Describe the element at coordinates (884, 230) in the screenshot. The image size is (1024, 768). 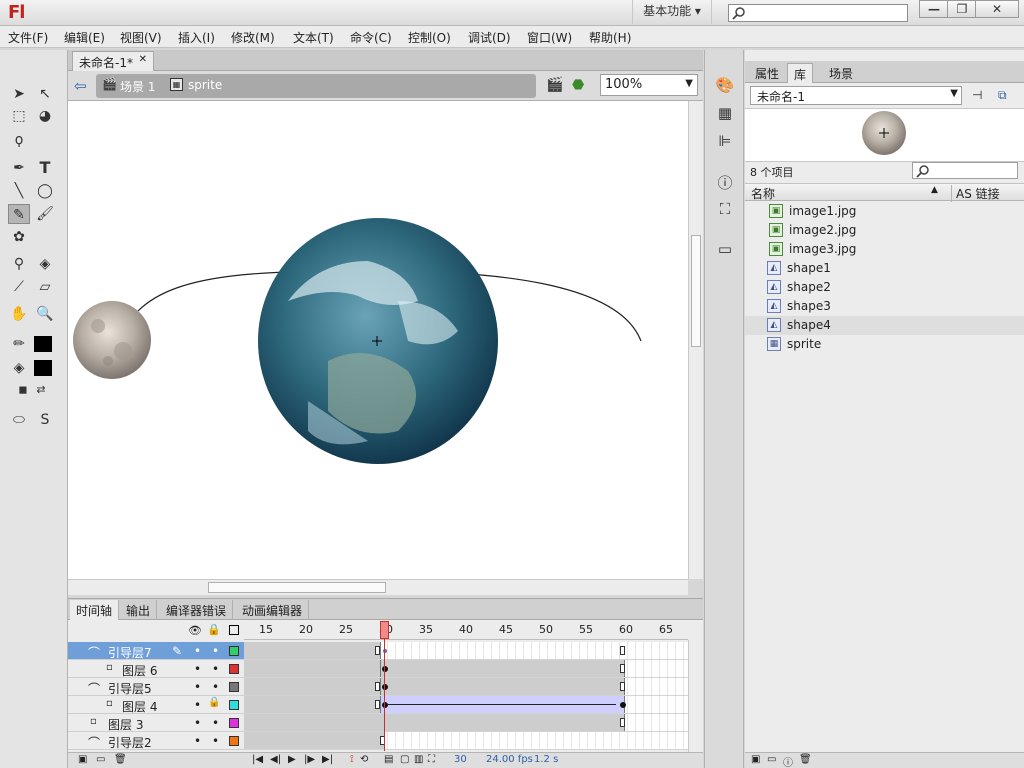
I see `library-item: ▣ image2.jpg` at that location.